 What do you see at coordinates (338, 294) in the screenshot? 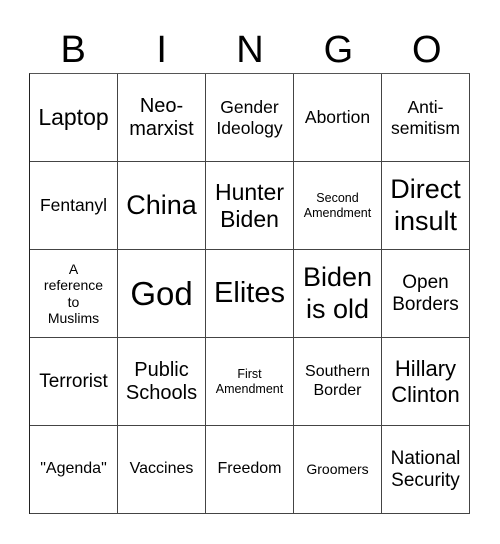
I see `bingo-cell: Biden is old` at bounding box center [338, 294].